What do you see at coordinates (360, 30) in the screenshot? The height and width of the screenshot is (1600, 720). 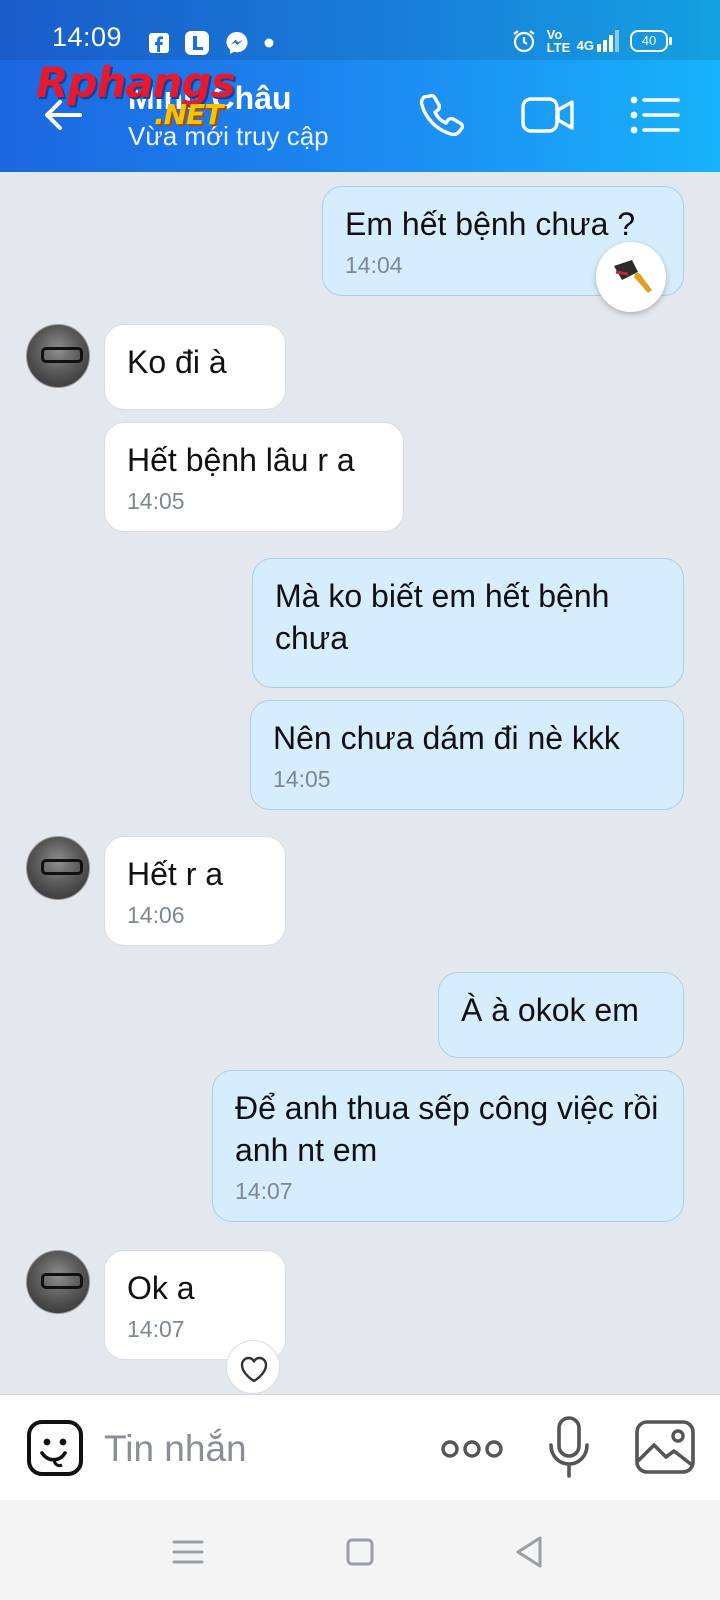 I see `status-bar: 14:09 Vo LTE 4G 40` at bounding box center [360, 30].